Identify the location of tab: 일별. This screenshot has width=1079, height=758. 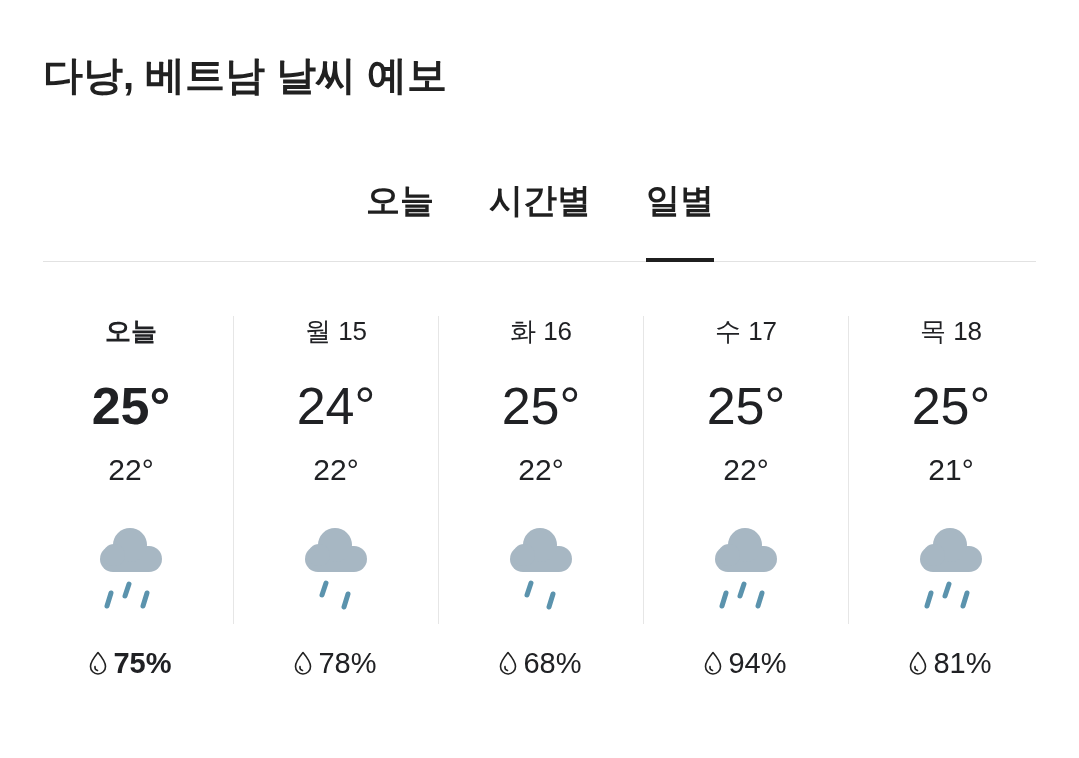
(679, 220).